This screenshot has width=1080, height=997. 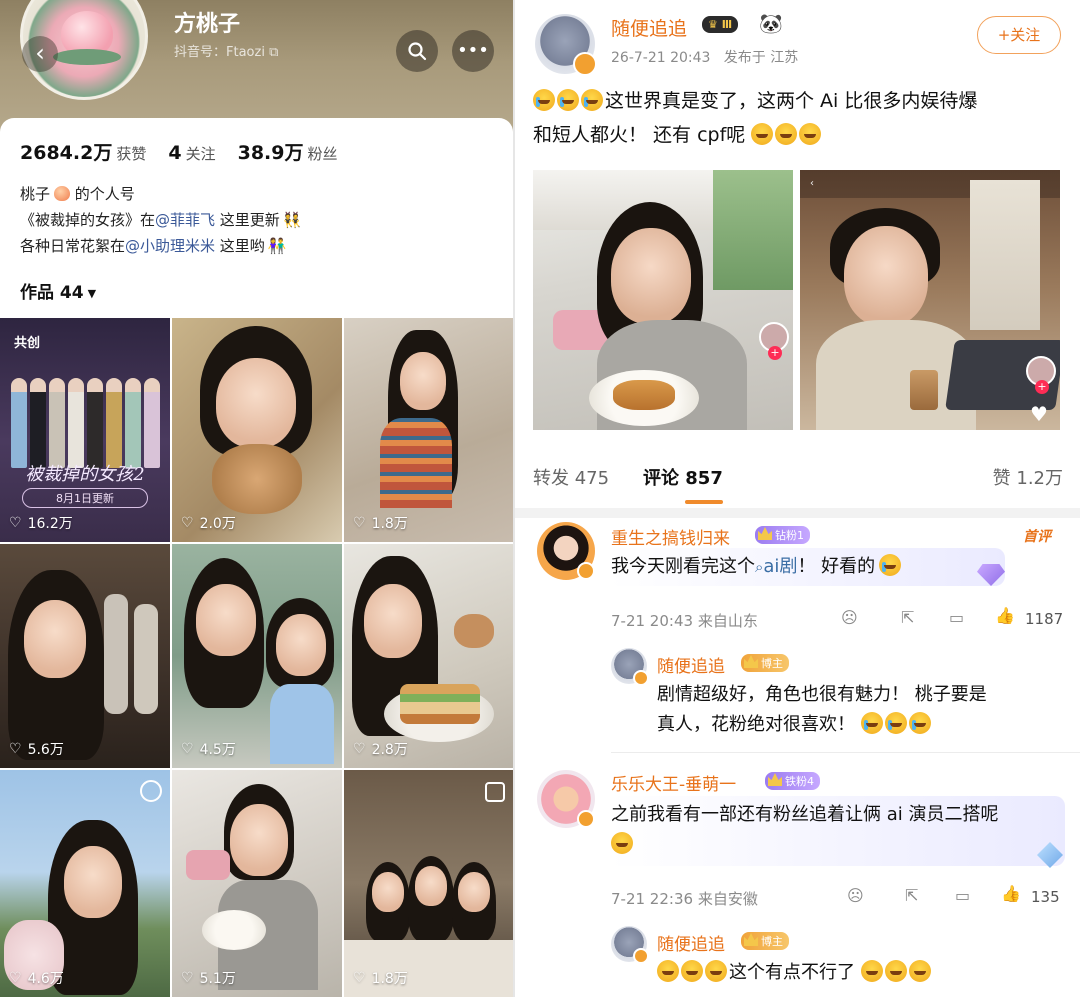 What do you see at coordinates (930, 300) in the screenshot?
I see `post-image-2: ‹ ♥` at bounding box center [930, 300].